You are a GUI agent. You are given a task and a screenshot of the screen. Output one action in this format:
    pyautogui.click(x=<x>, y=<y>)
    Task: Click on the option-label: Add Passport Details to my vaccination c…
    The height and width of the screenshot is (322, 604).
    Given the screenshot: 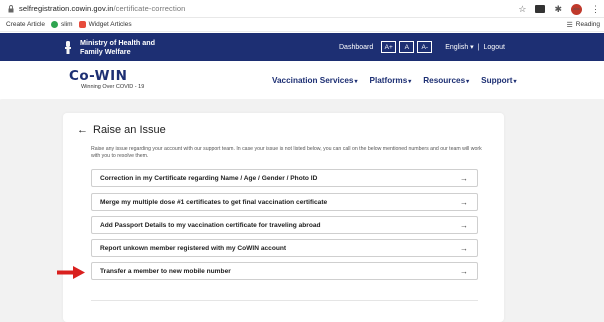 What is the action you would take?
    pyautogui.click(x=210, y=225)
    